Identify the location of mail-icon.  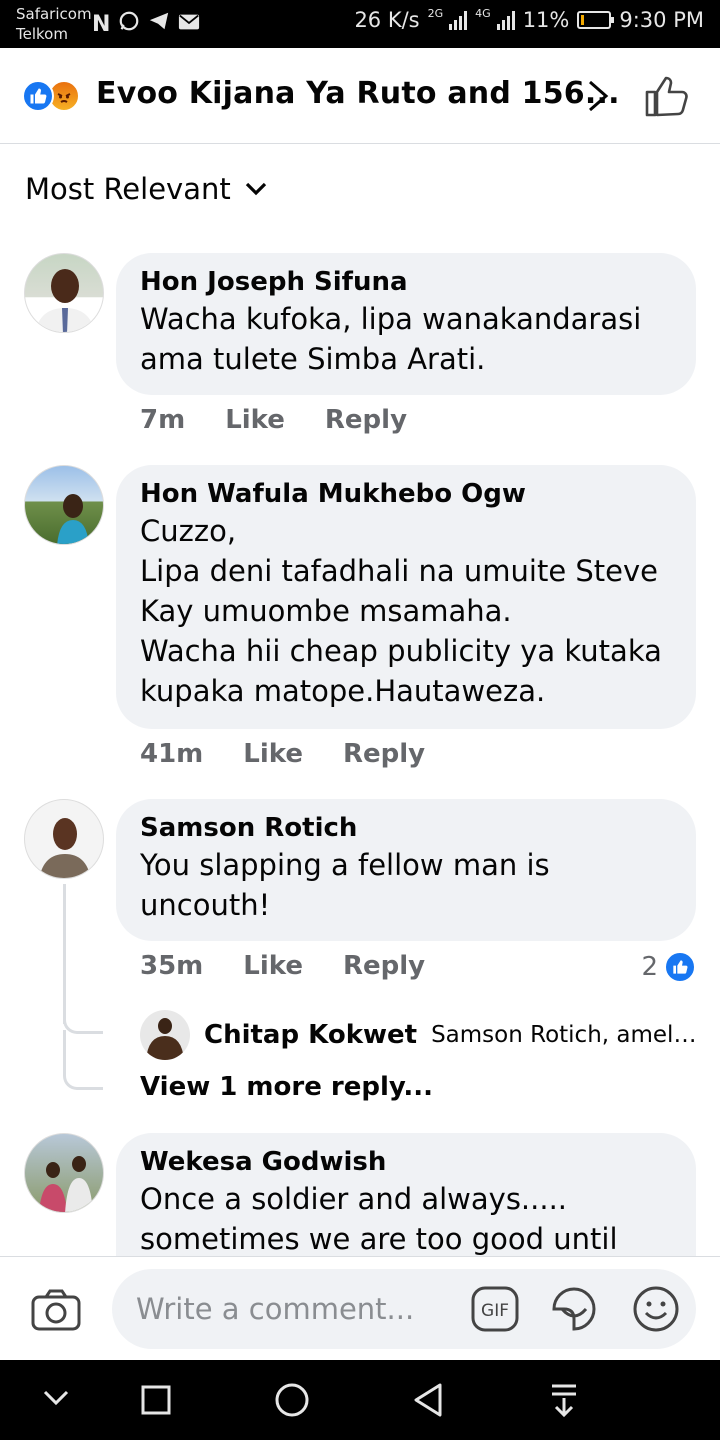
(189, 25).